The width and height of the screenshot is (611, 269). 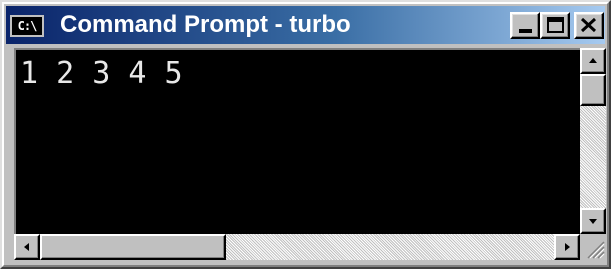 I want to click on close-button, so click(x=589, y=25).